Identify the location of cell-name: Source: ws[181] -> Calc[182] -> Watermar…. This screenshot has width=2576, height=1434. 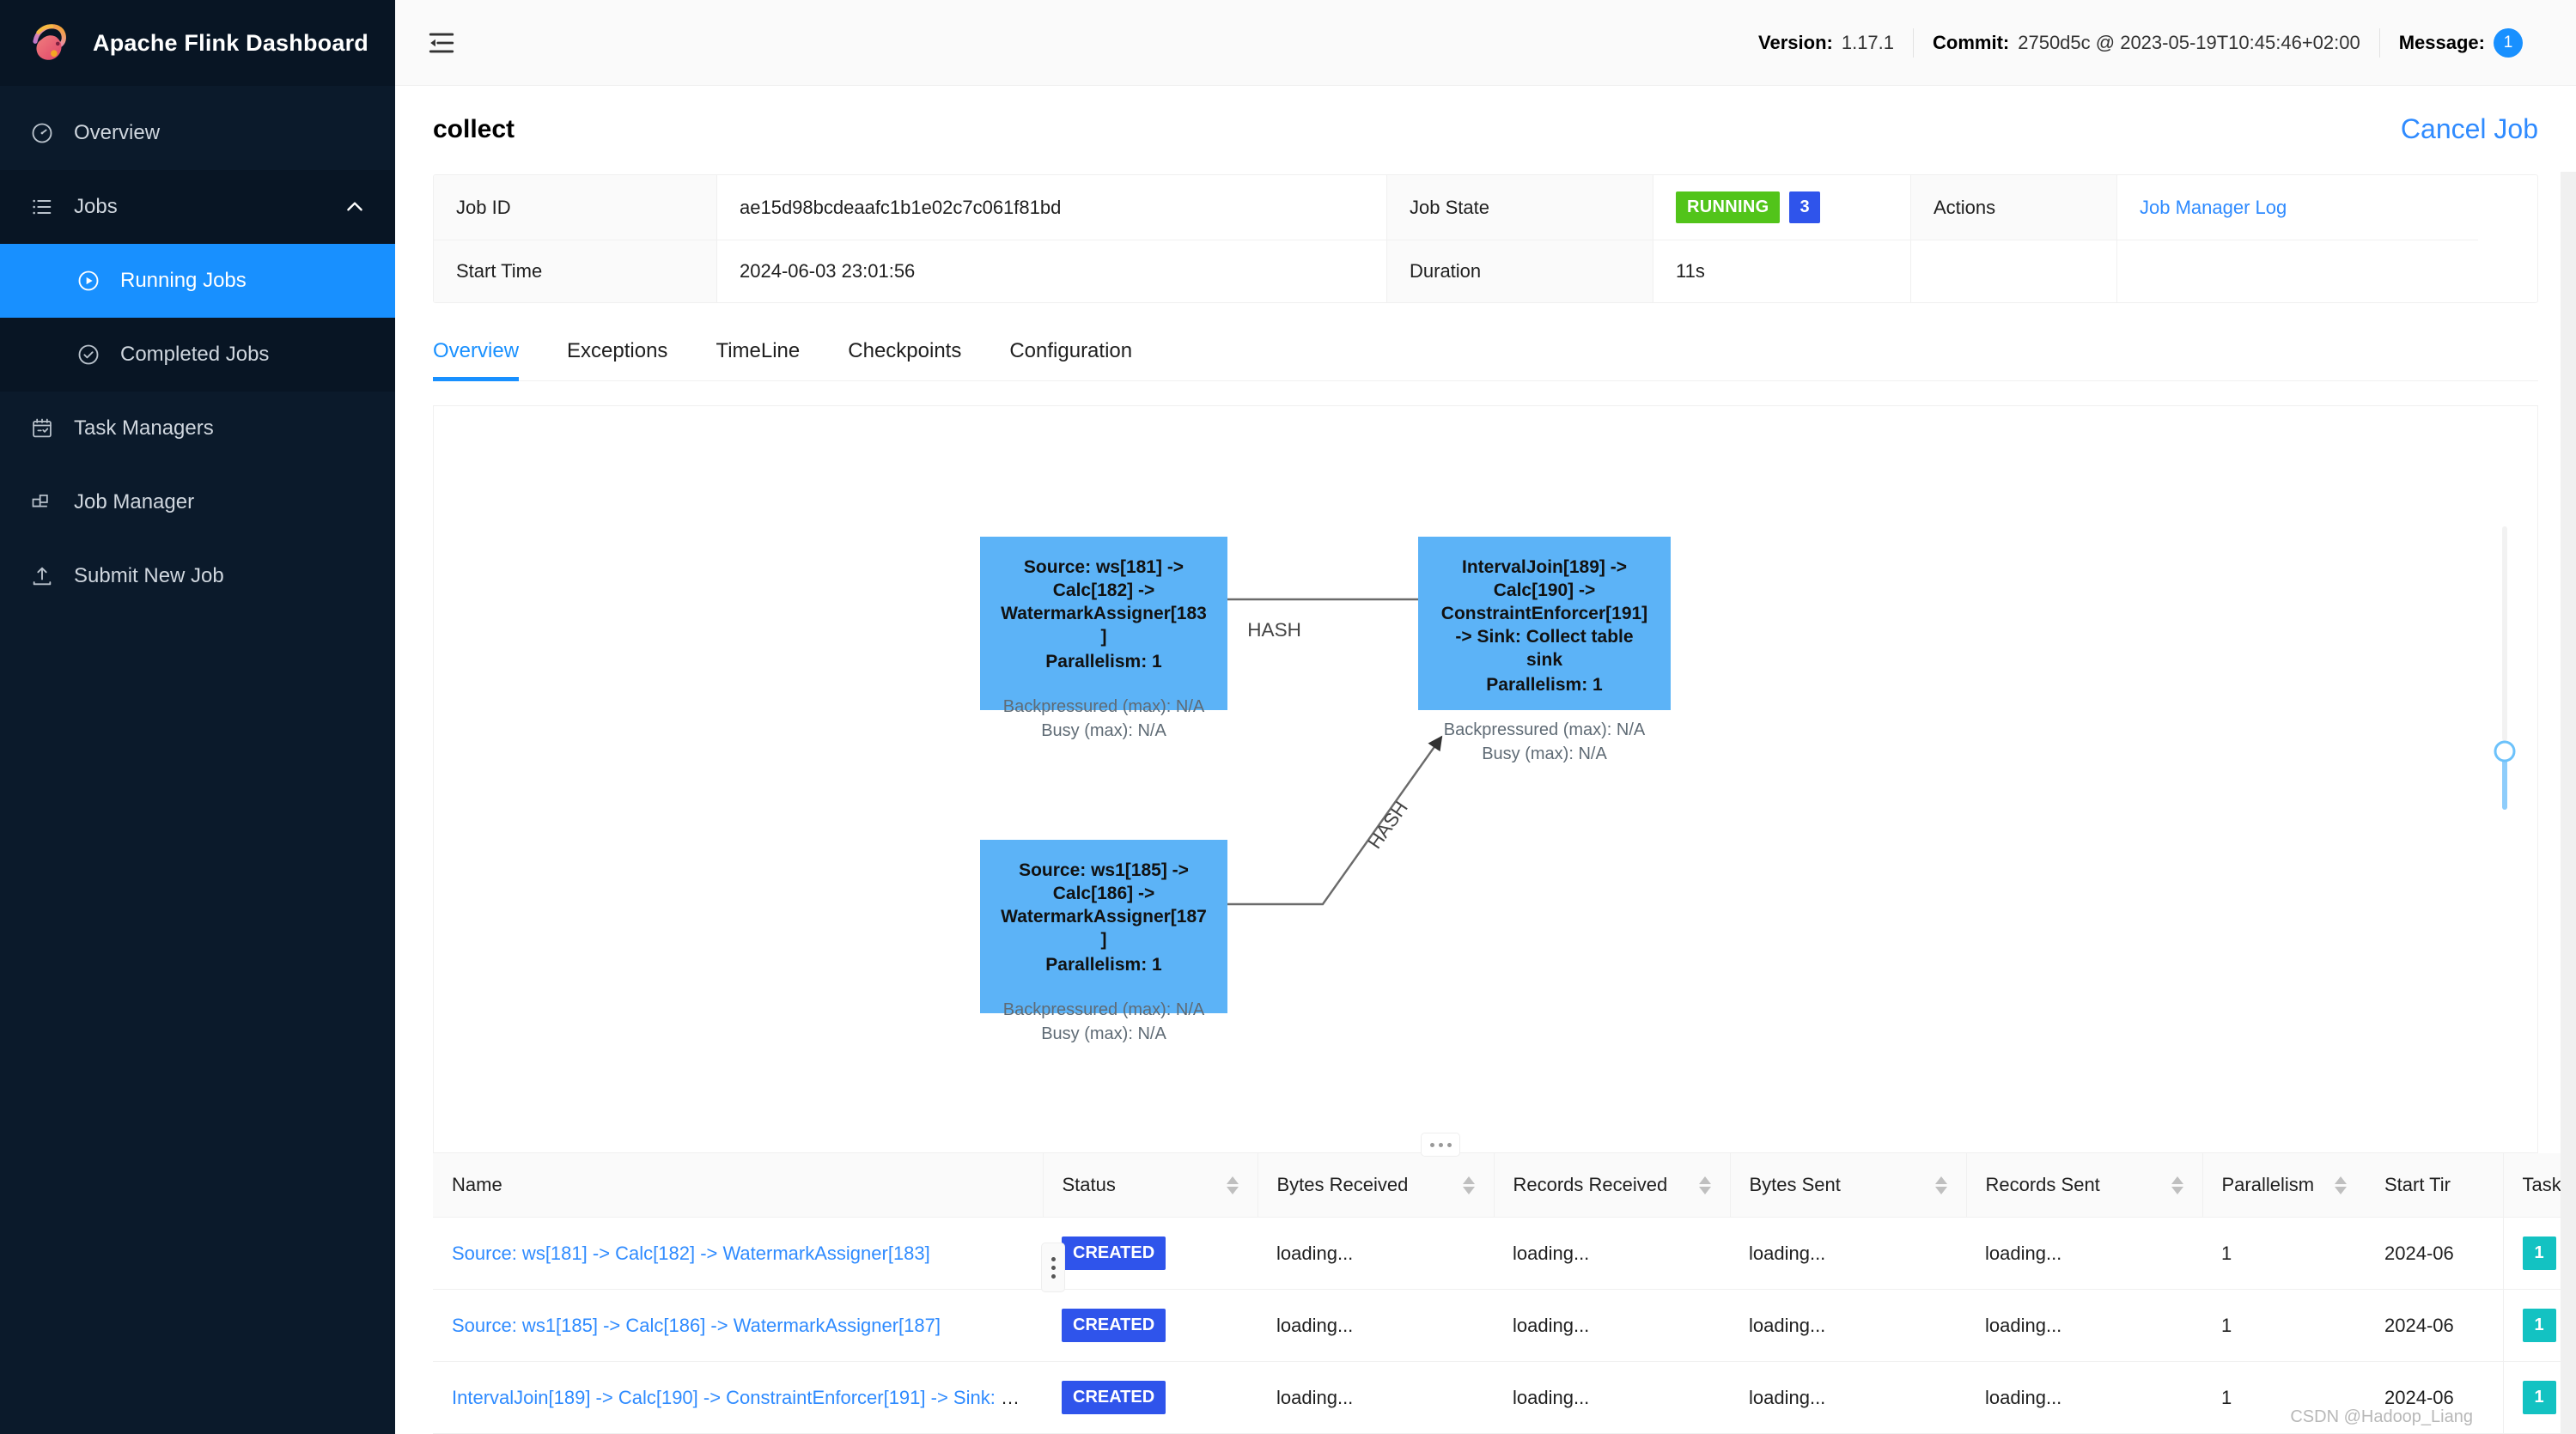
(738, 1254).